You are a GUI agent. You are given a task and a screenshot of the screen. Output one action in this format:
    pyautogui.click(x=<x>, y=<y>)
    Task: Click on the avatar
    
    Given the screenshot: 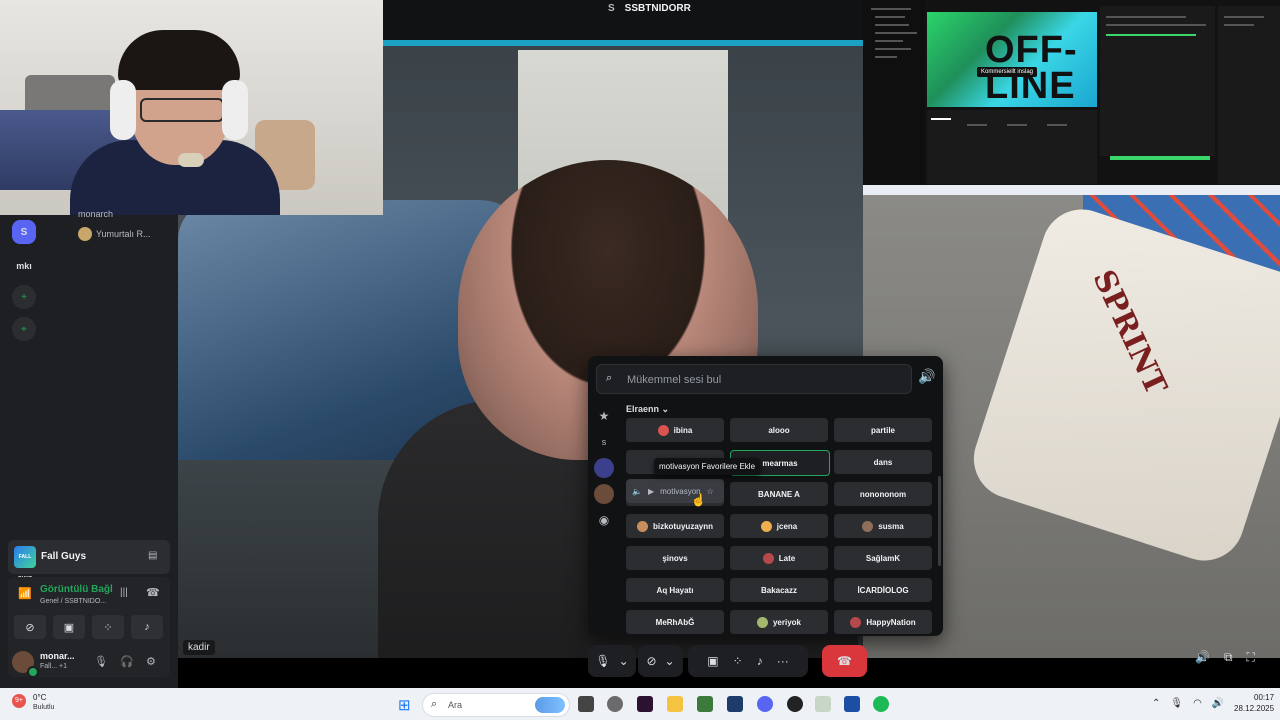 What is the action you would take?
    pyautogui.click(x=85, y=234)
    